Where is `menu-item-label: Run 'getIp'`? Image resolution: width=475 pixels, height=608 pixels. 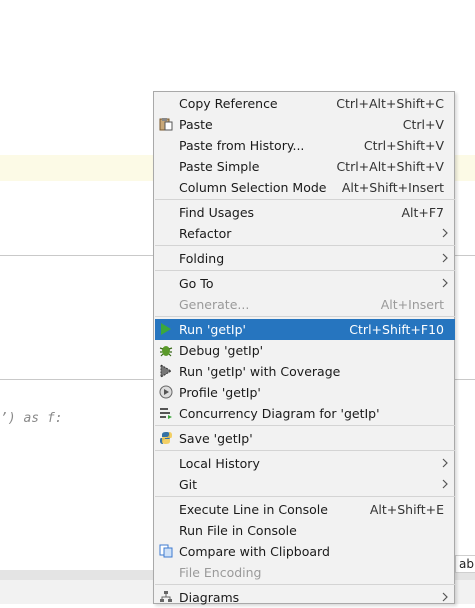 menu-item-label: Run 'getIp' is located at coordinates (212, 329).